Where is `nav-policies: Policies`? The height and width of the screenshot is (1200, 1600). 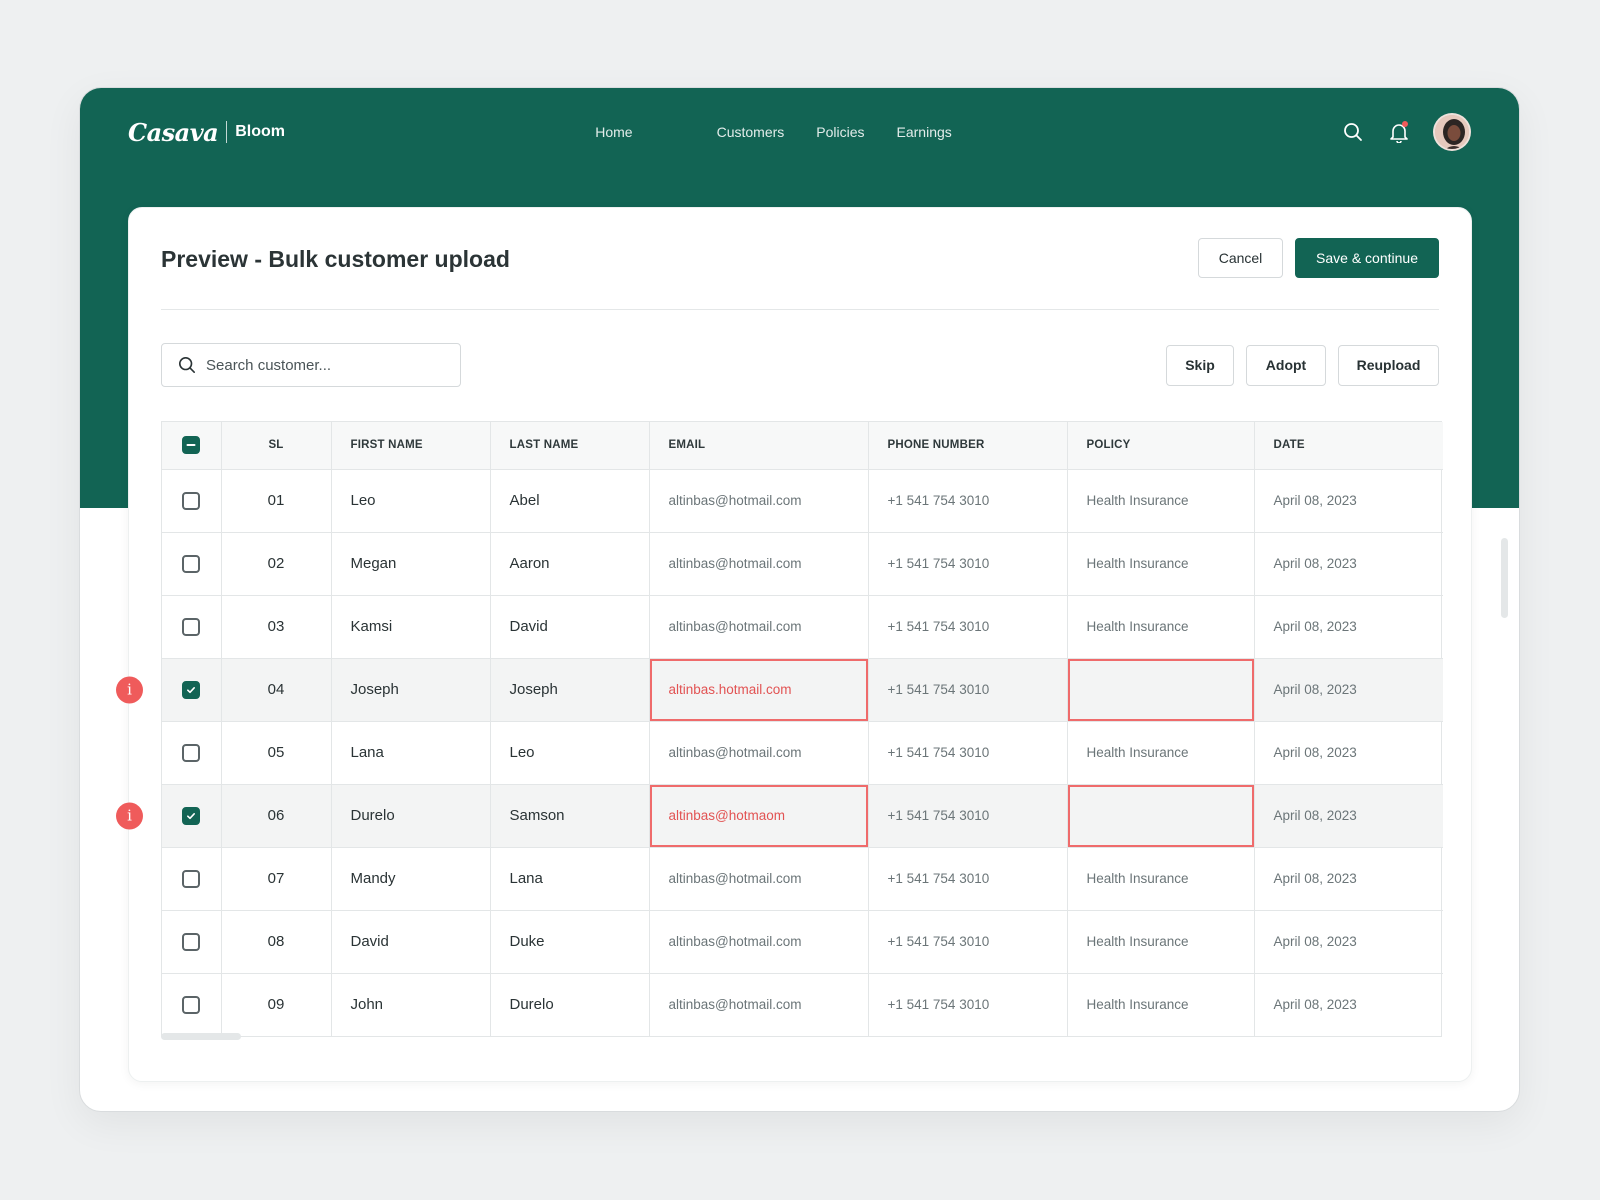 nav-policies: Policies is located at coordinates (840, 132).